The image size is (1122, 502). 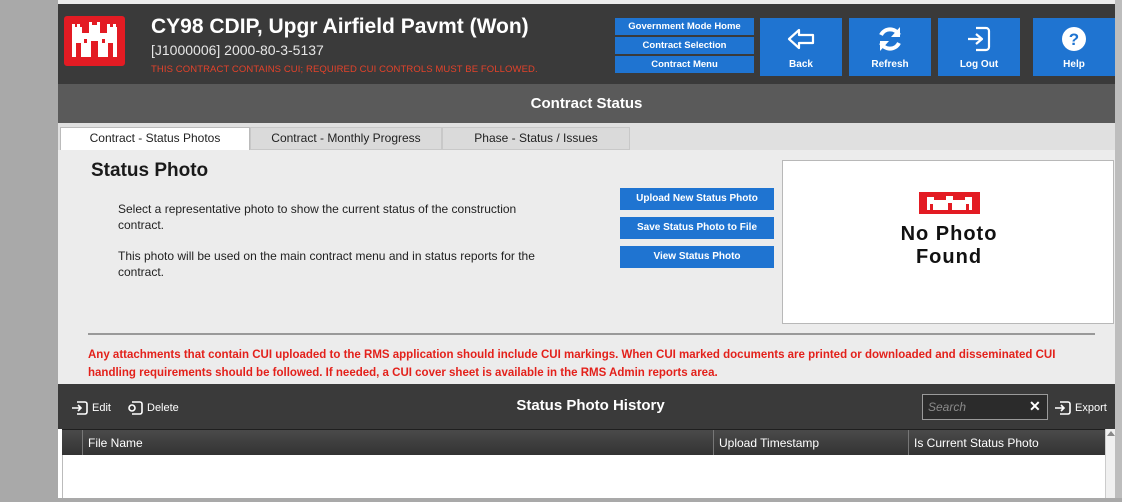 What do you see at coordinates (684, 26) in the screenshot?
I see `government-mode-home-link: Government Mode Home` at bounding box center [684, 26].